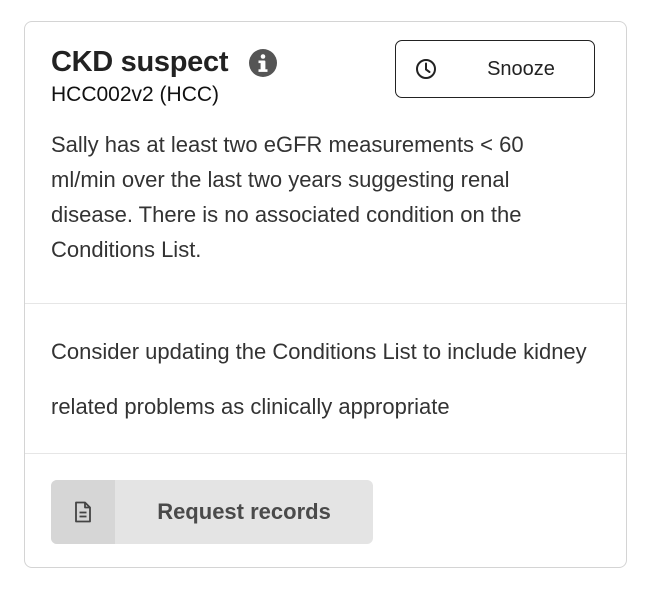 The height and width of the screenshot is (592, 650). I want to click on request-records-button: Request records, so click(212, 512).